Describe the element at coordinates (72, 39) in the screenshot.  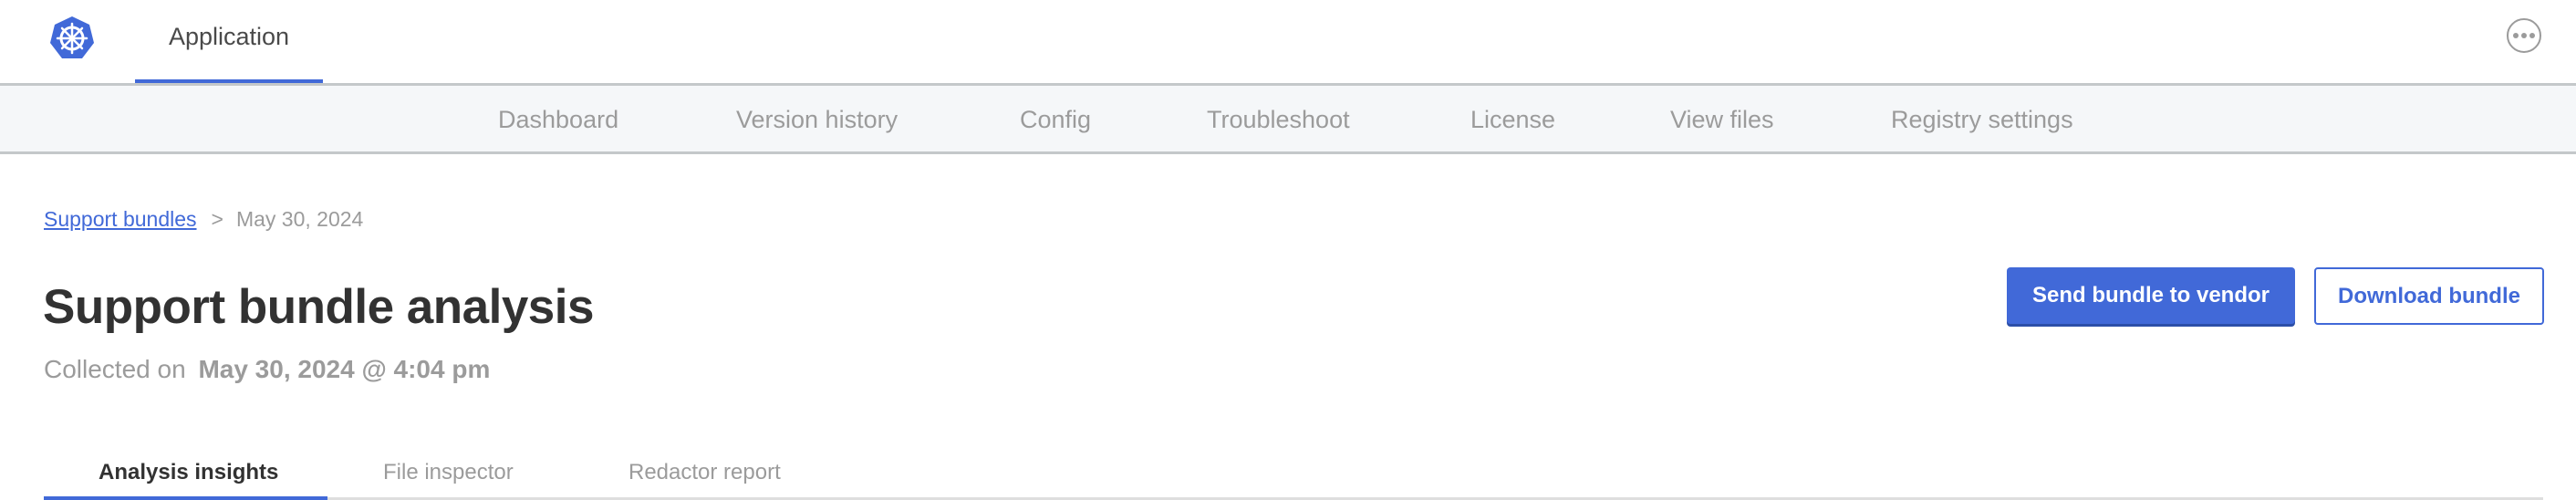
I see `kubernetes-logo-icon` at that location.